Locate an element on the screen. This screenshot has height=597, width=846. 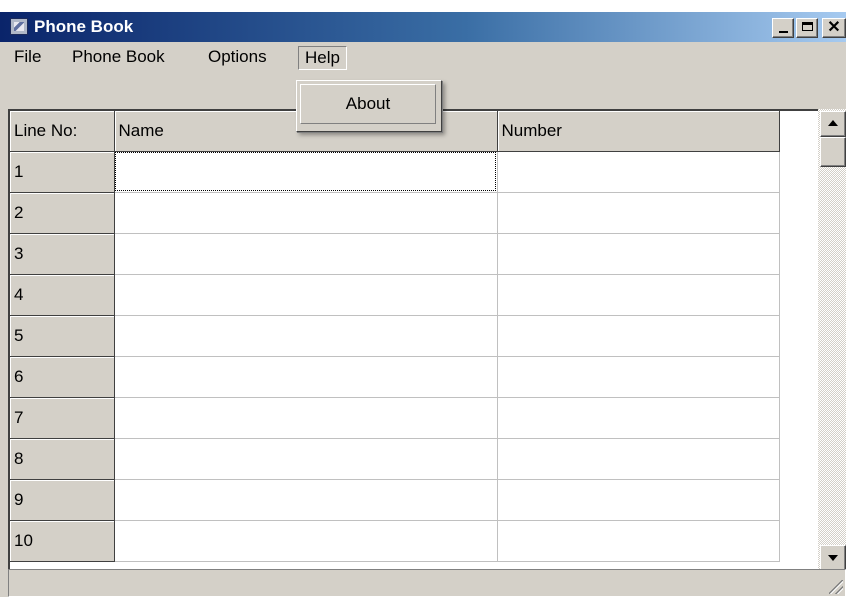
row-header-line-no: 1 is located at coordinates (62, 172).